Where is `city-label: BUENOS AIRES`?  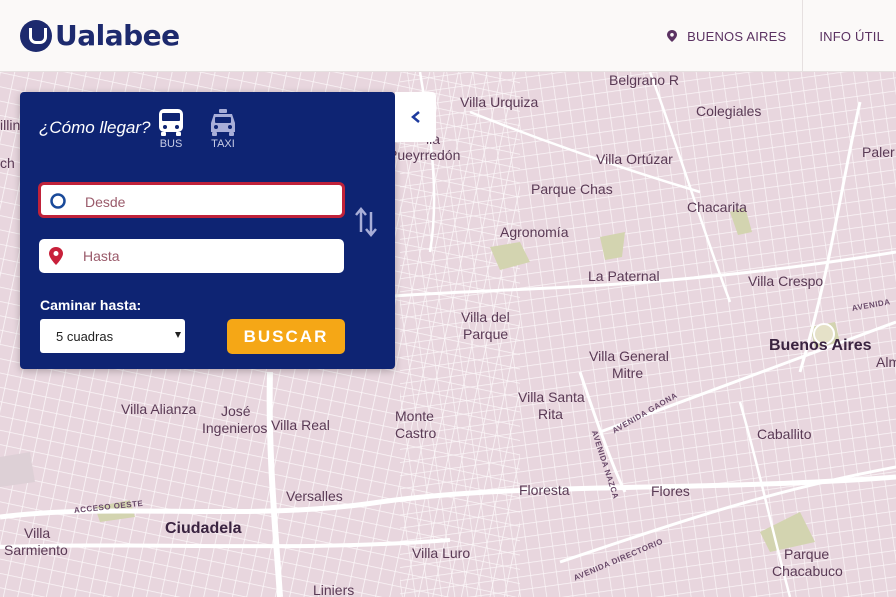
city-label: BUENOS AIRES is located at coordinates (737, 36).